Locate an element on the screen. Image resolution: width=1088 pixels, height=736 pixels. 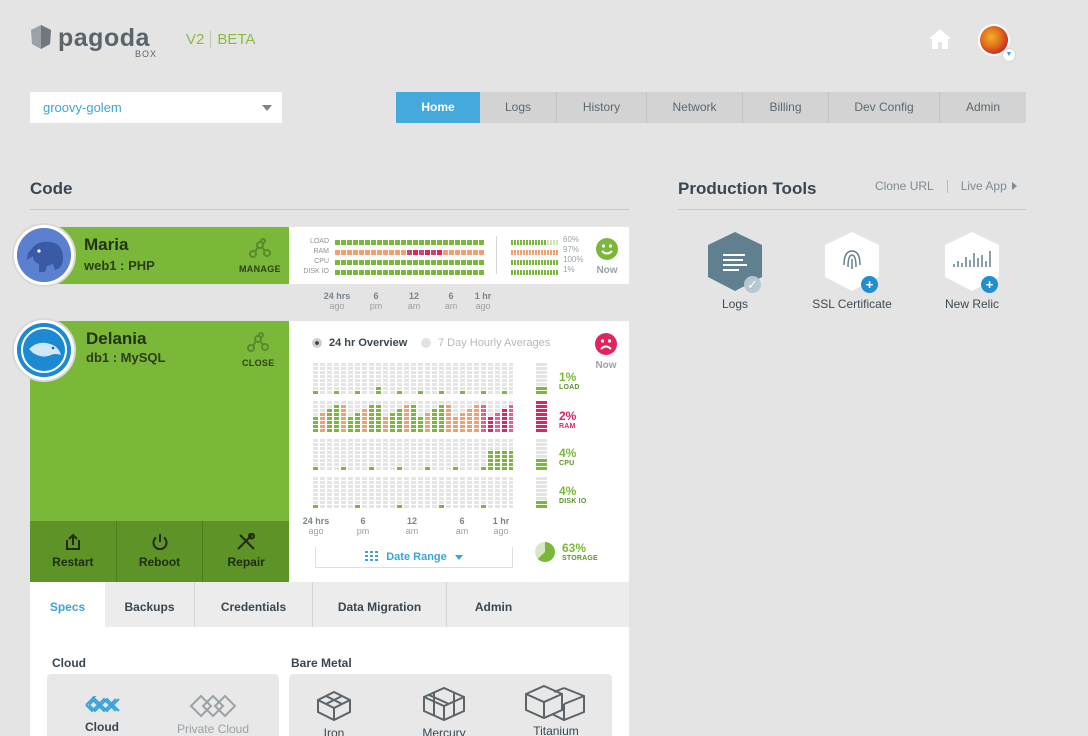
restart-icon is located at coordinates (72, 541).